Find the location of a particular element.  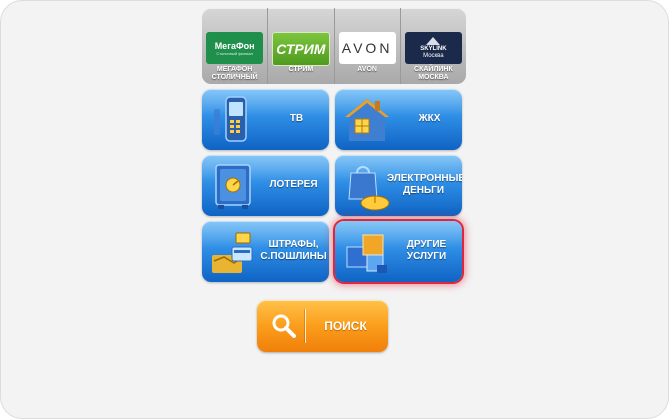

tile-lottery: ЛОТЕРЕЯ is located at coordinates (265, 185).